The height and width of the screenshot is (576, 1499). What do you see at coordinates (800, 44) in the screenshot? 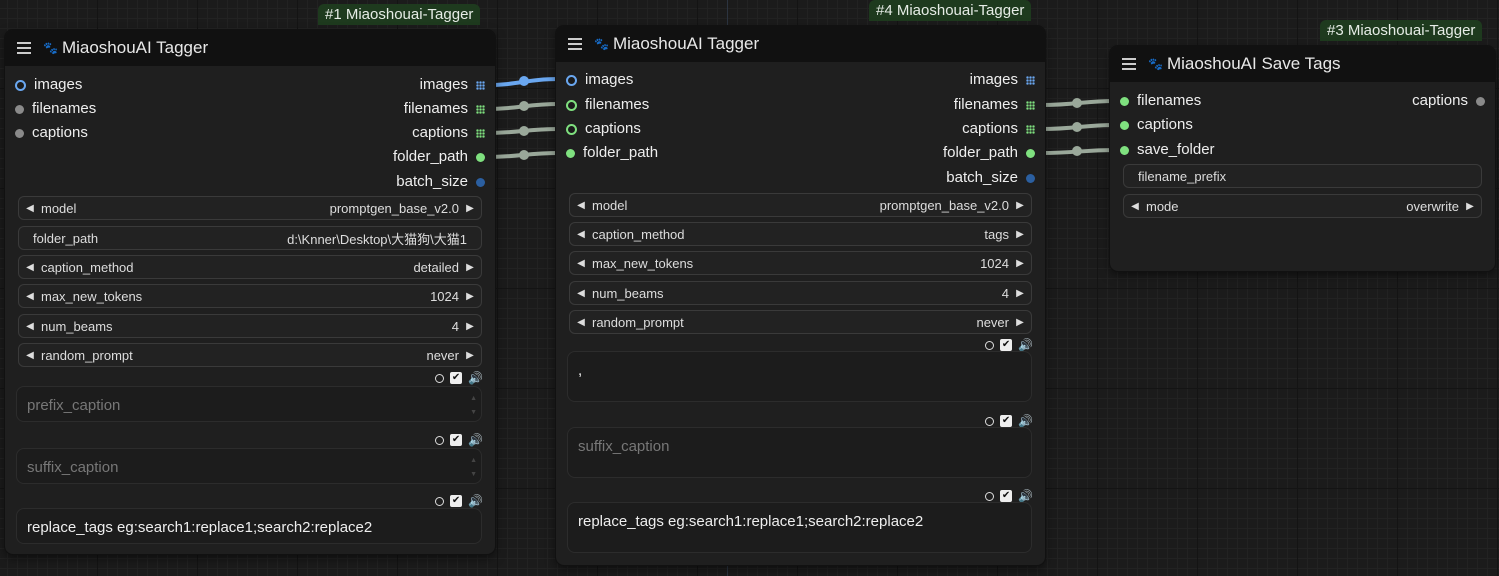
I see `node-4-header: 🐾 MiaoshouAI Tagger` at bounding box center [800, 44].